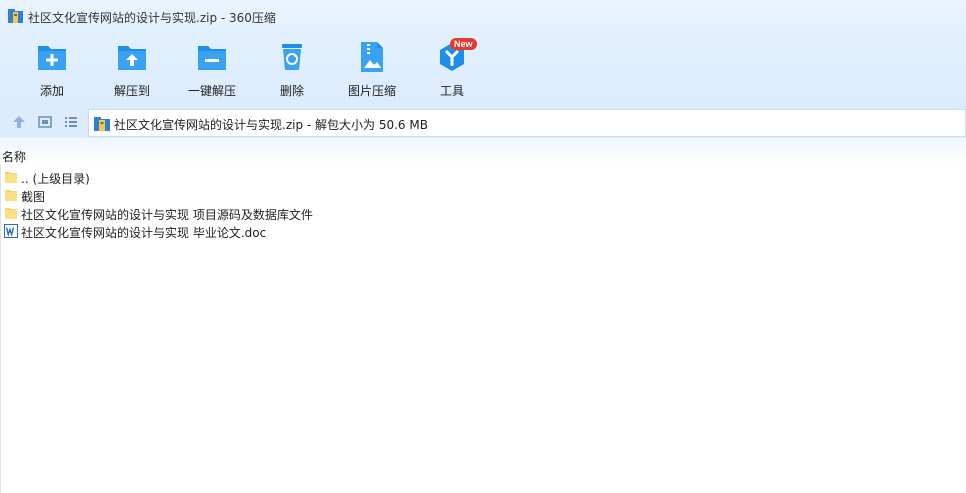 The height and width of the screenshot is (493, 966). What do you see at coordinates (167, 215) in the screenshot?
I see `list-item-label: 社区文化宣传网站的设计与实现 项目源码及数据库文件` at bounding box center [167, 215].